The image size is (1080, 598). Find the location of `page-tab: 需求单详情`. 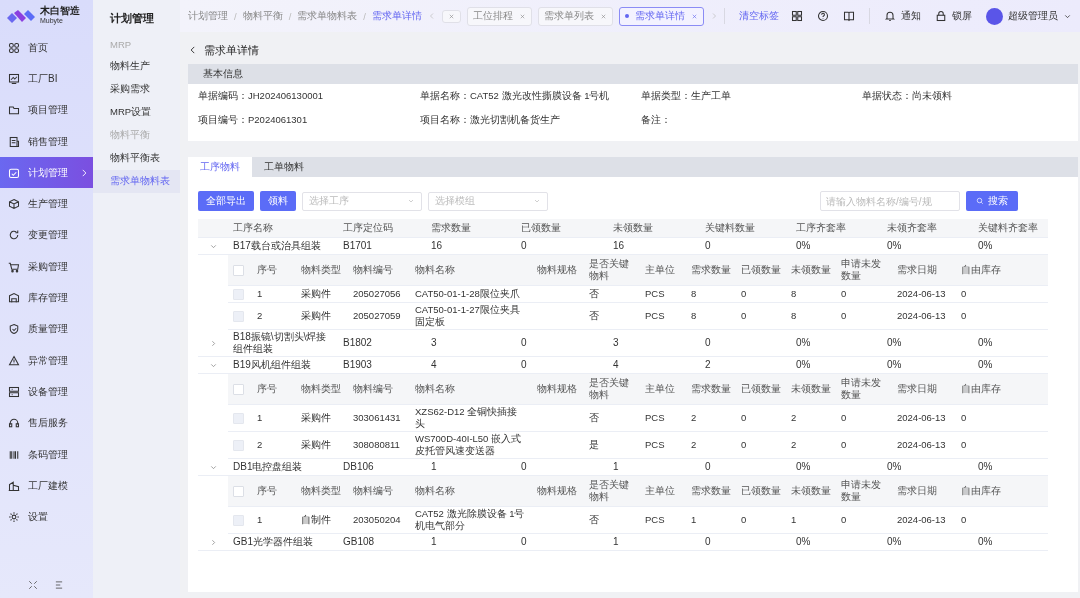

page-tab: 需求单详情 is located at coordinates (661, 16).